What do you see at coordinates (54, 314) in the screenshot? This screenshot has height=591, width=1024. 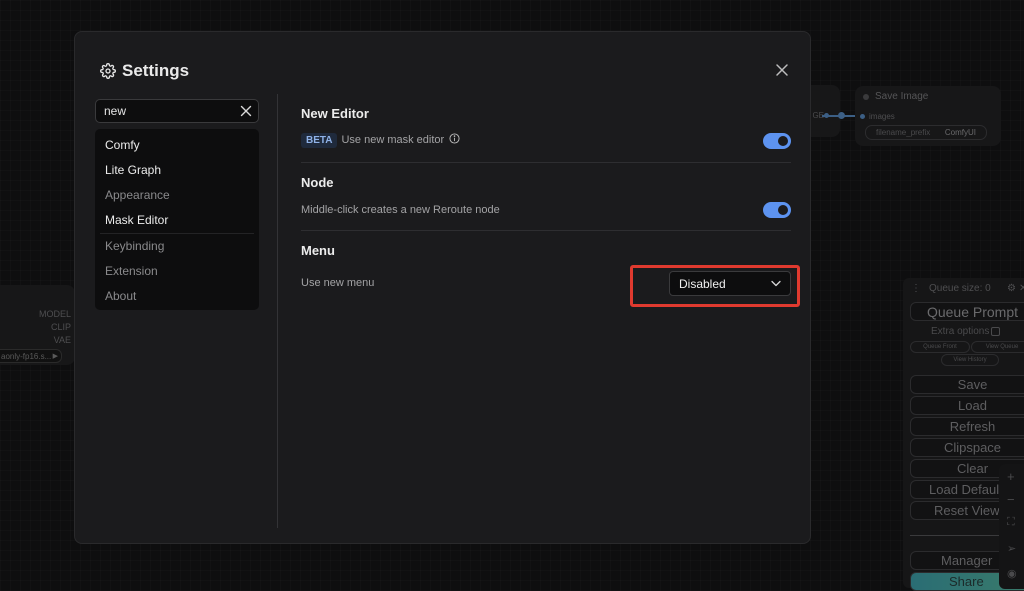 I see `output-model: MODEL` at bounding box center [54, 314].